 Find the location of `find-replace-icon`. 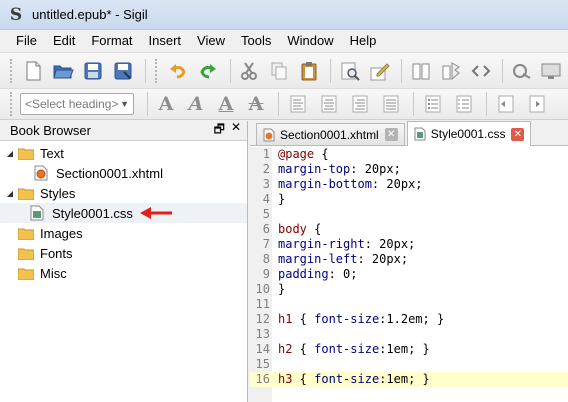

find-replace-icon is located at coordinates (350, 71).